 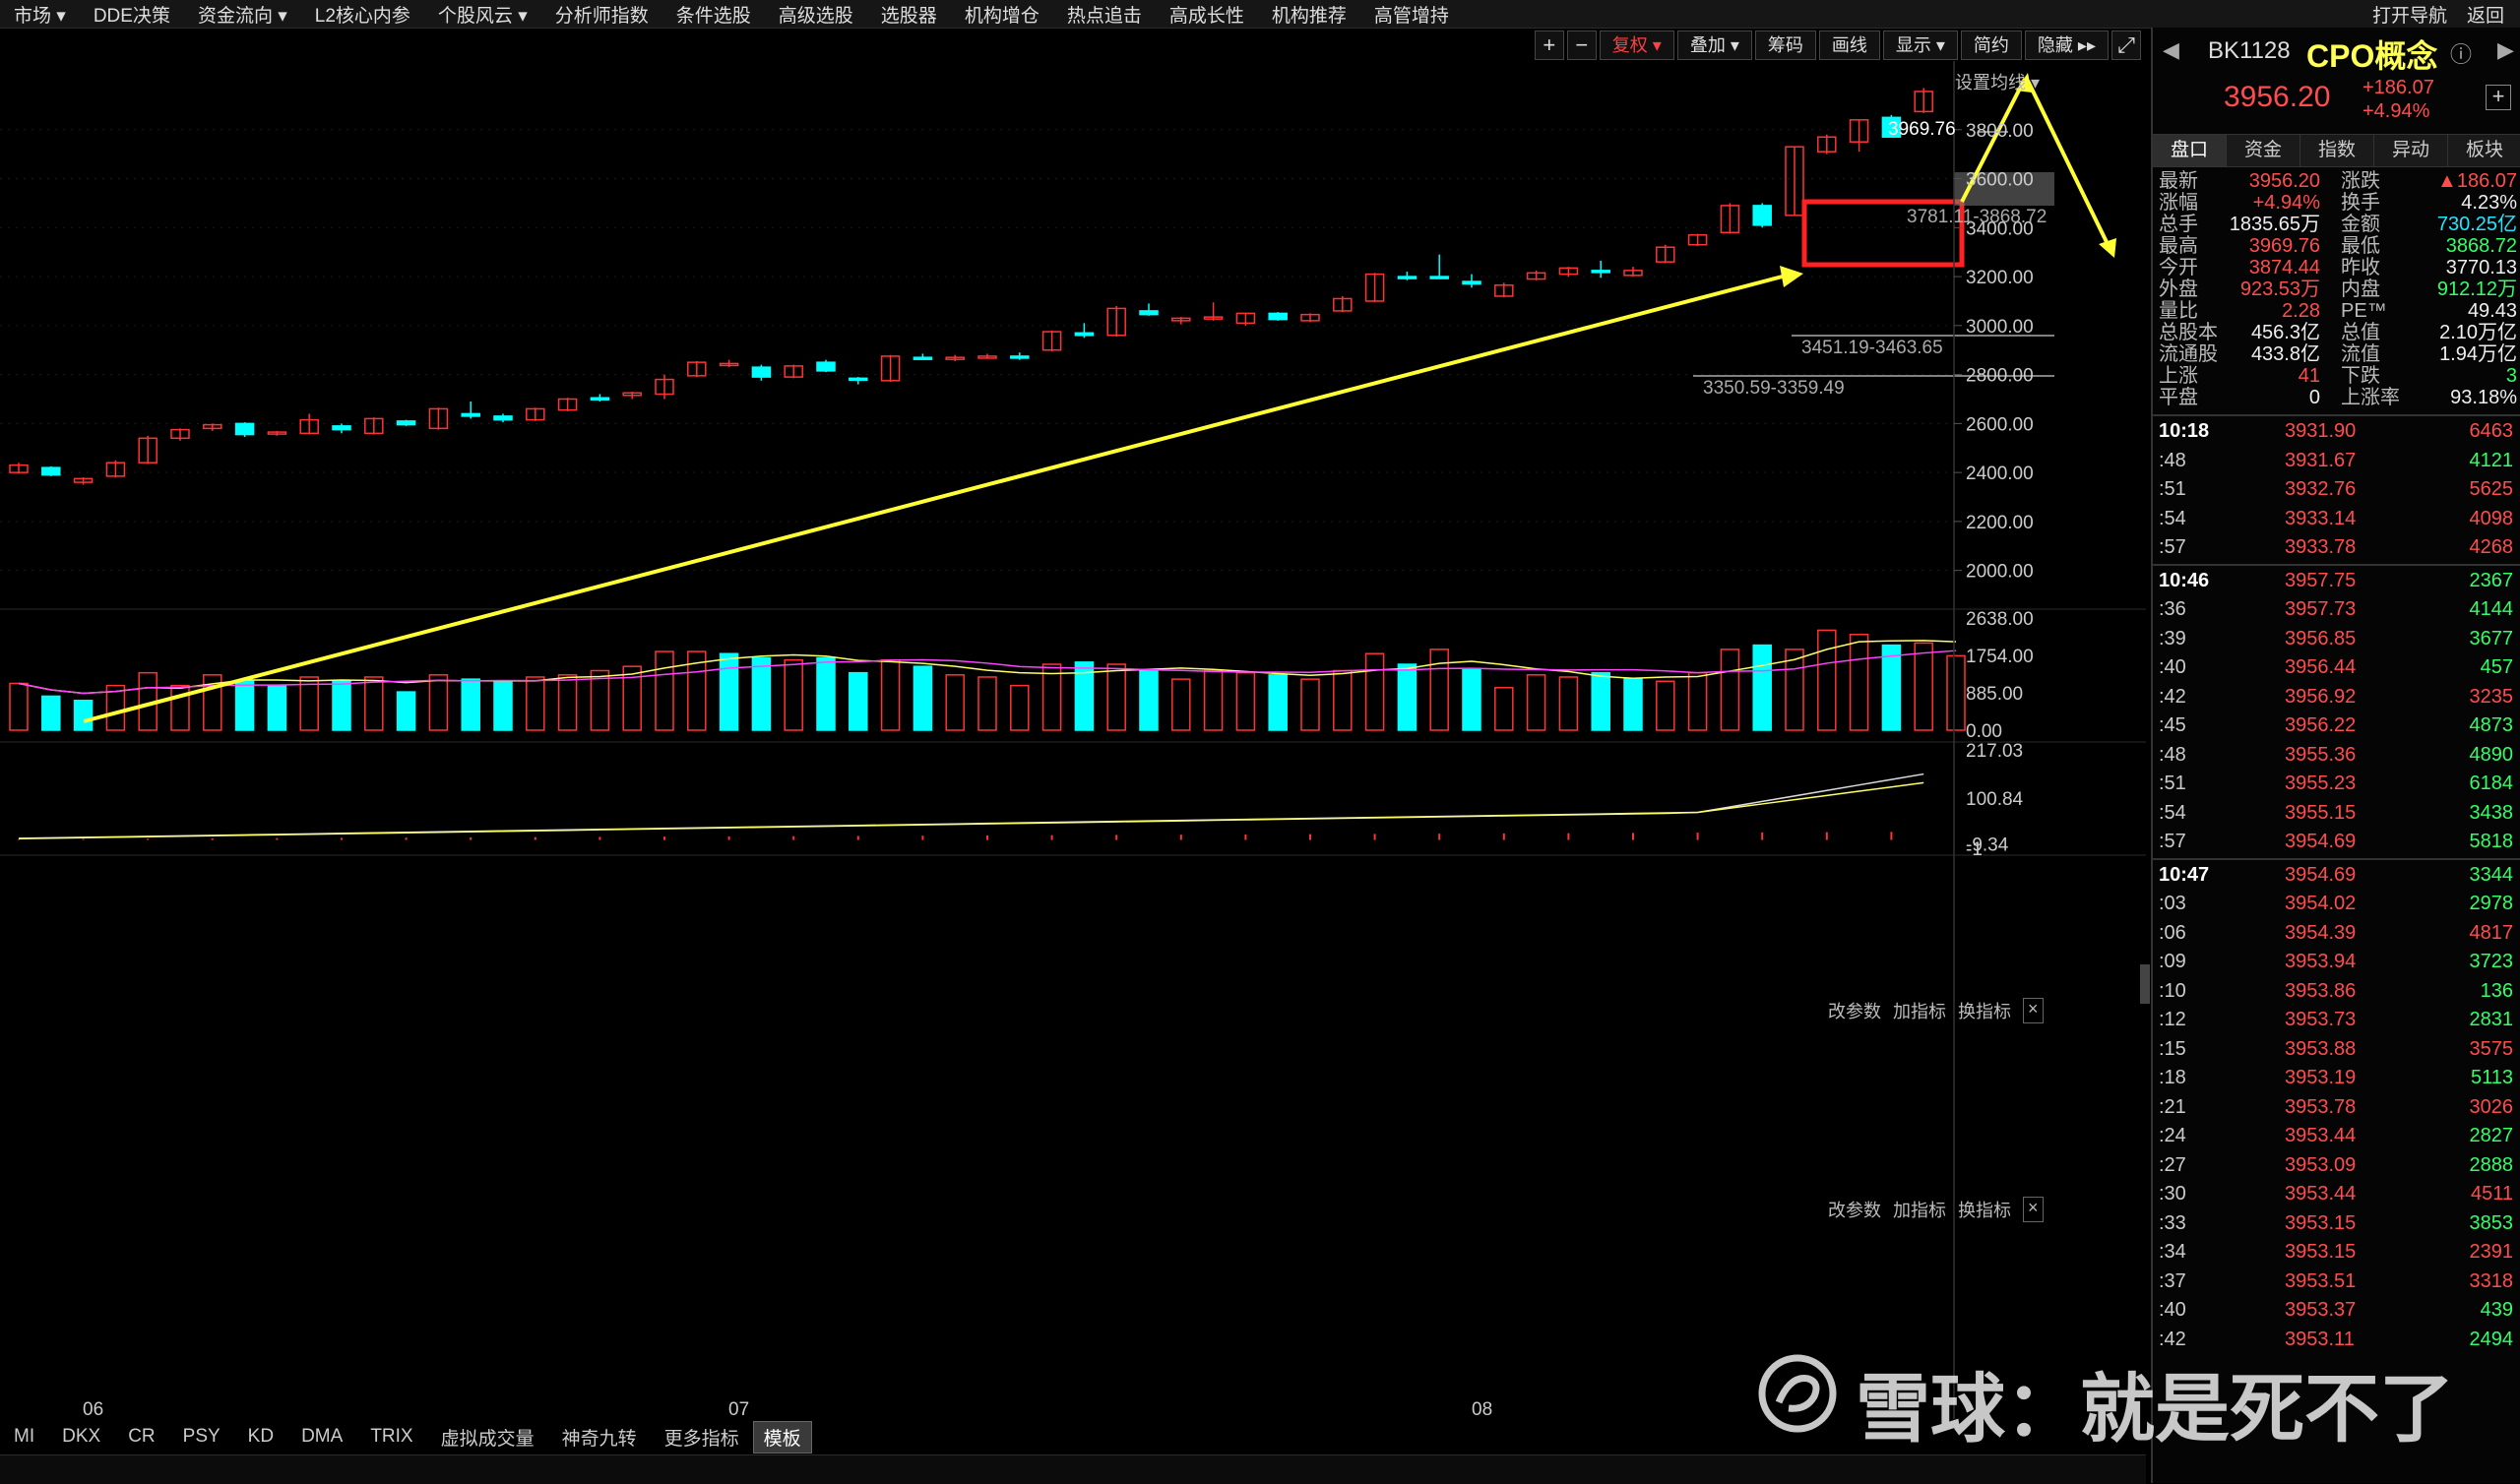 What do you see at coordinates (391, 1437) in the screenshot?
I see `indicator-tab: TRIX` at bounding box center [391, 1437].